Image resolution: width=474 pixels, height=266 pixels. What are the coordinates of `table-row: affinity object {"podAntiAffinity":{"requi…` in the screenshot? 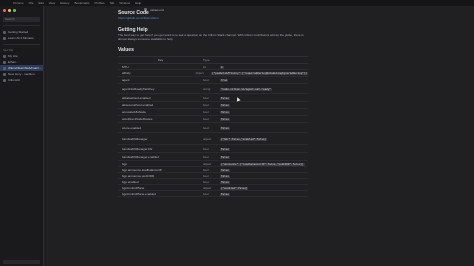 It's located at (213, 73).